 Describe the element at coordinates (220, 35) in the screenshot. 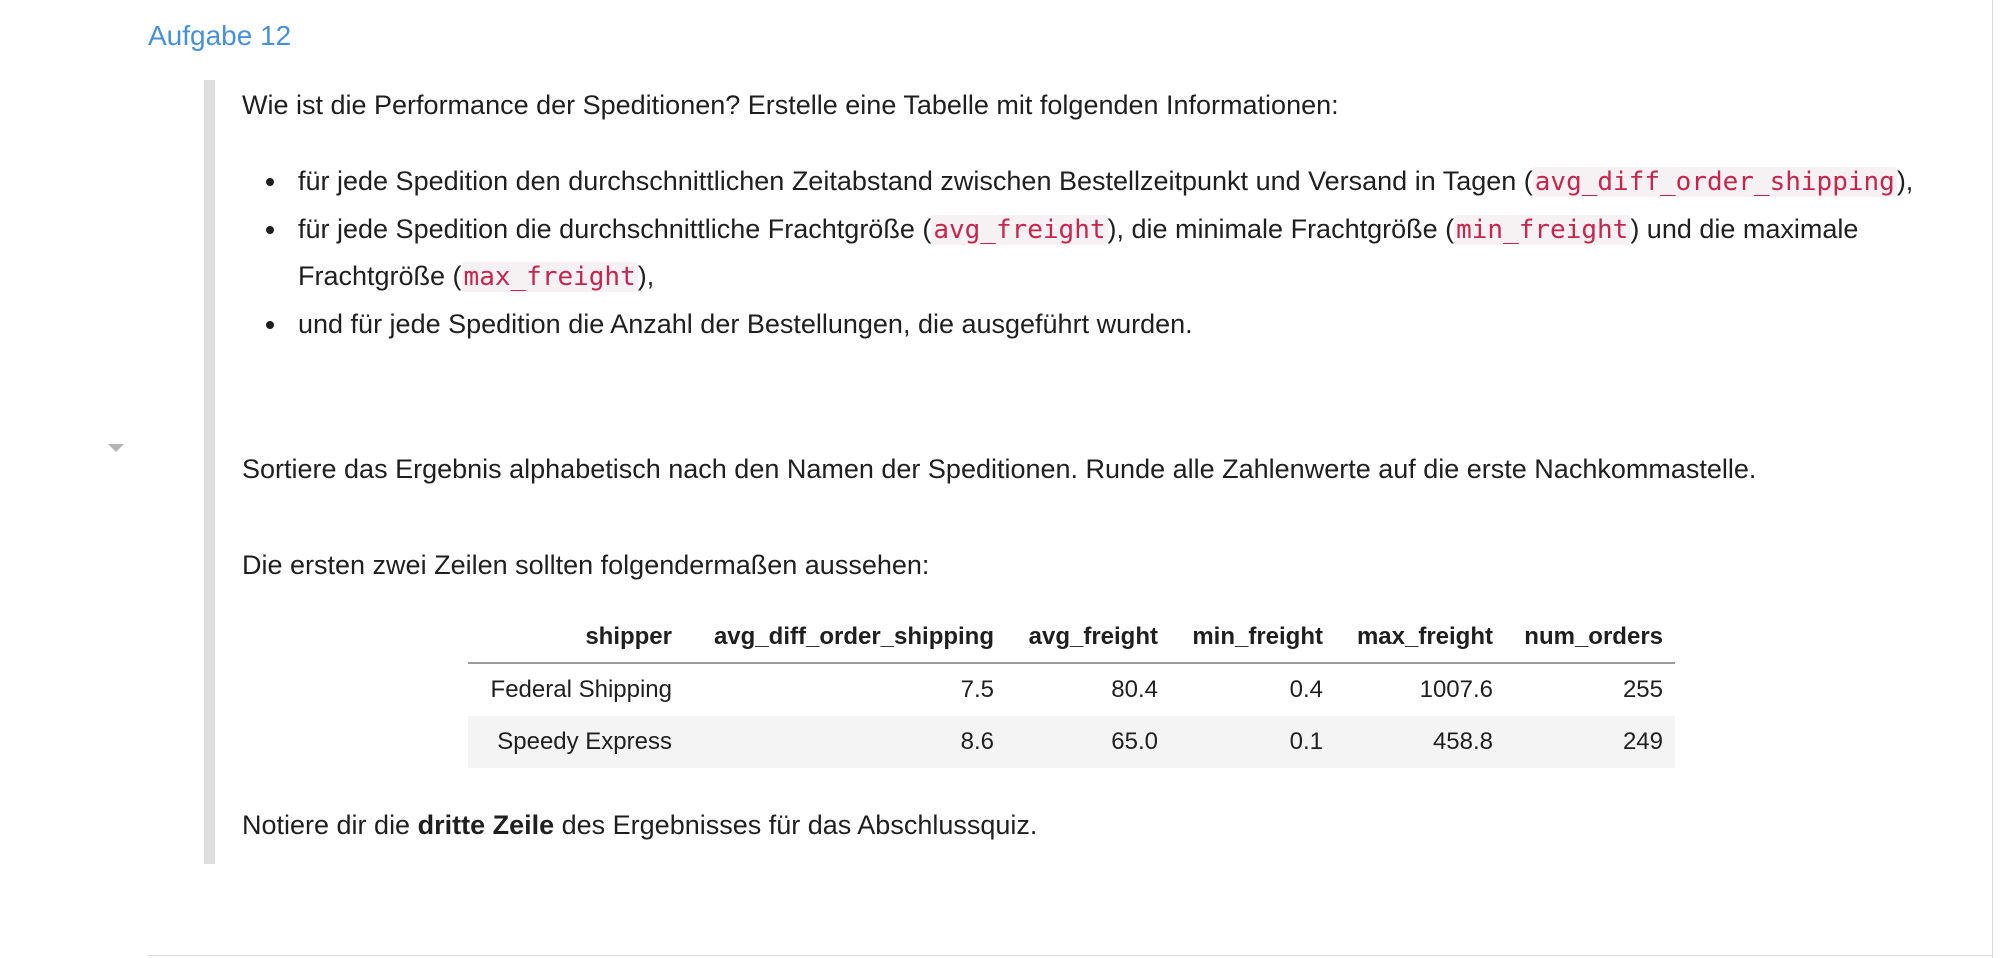

I see `task-heading: Aufgabe 12` at that location.